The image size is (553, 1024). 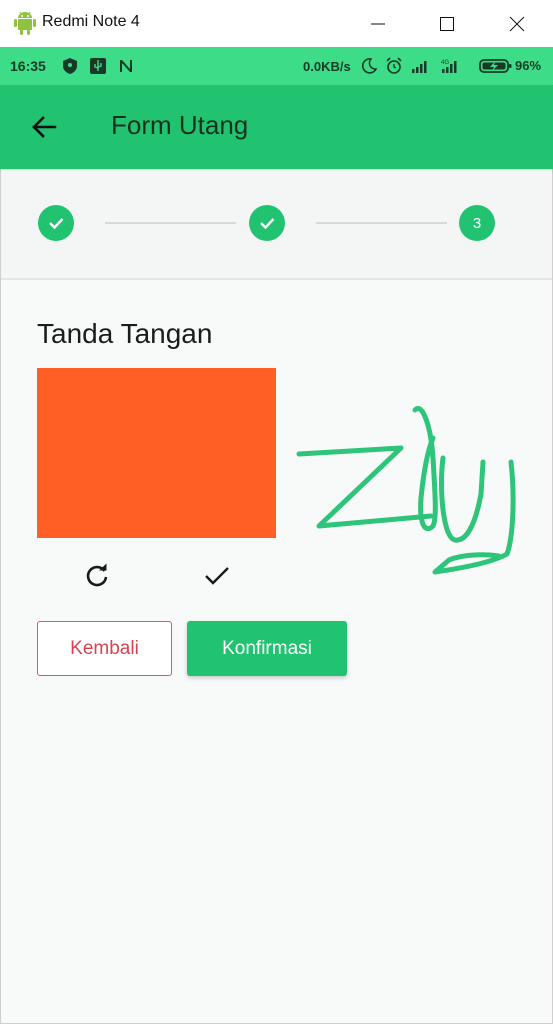 I want to click on status-net-speed: 0.0KB/s, so click(x=327, y=66).